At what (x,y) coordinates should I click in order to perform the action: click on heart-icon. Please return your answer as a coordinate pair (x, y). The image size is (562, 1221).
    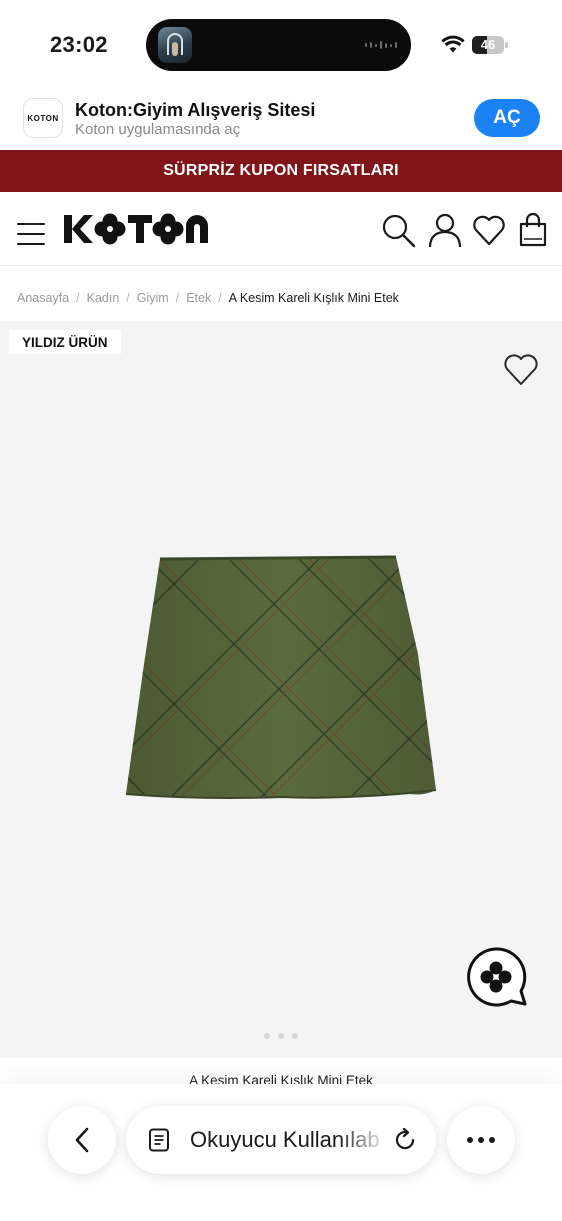
    Looking at the image, I should click on (489, 230).